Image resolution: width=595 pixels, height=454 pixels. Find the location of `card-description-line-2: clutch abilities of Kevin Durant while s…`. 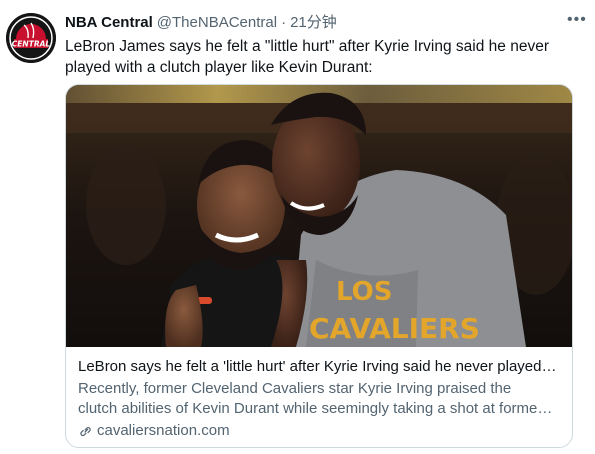

card-description-line-2: clutch abilities of Kevin Durant while s… is located at coordinates (315, 408).